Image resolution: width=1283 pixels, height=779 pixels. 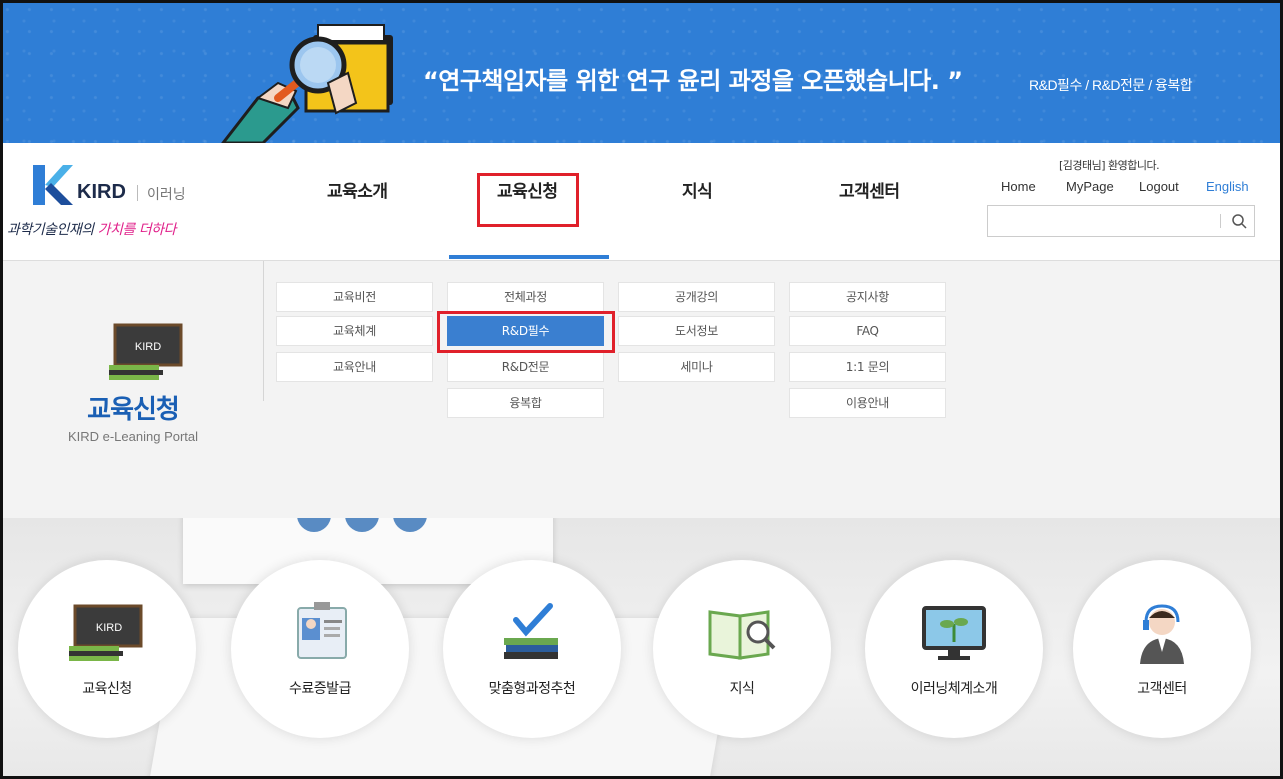 What do you see at coordinates (137, 230) in the screenshot?
I see `slogan-highlight: 가치를 더하다` at bounding box center [137, 230].